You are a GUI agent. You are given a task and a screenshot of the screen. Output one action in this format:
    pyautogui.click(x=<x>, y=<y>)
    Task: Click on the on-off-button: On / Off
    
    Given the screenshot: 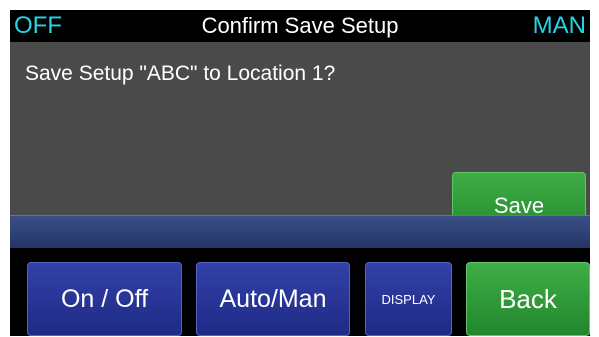 What is the action you would take?
    pyautogui.click(x=104, y=299)
    